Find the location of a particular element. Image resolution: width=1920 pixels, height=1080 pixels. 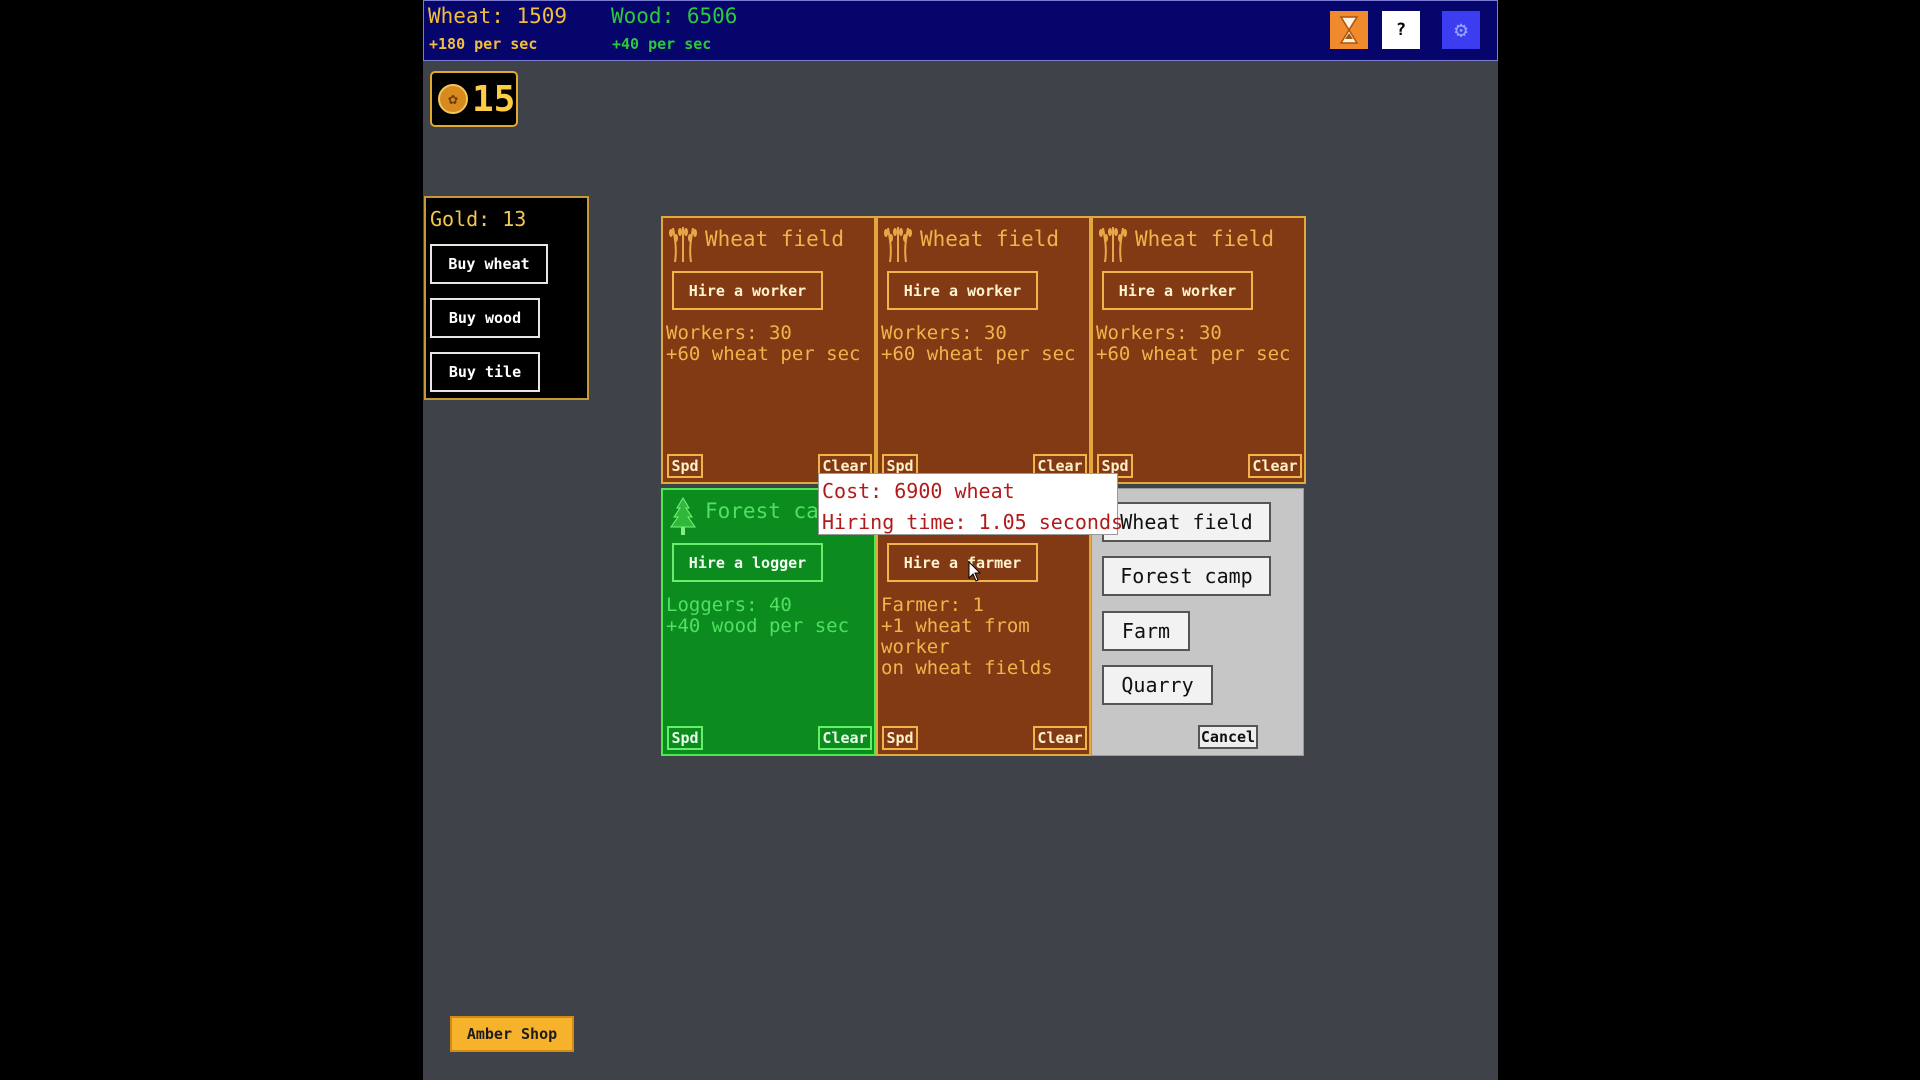

wheat-amount: Wheat: 1509 is located at coordinates (498, 16).